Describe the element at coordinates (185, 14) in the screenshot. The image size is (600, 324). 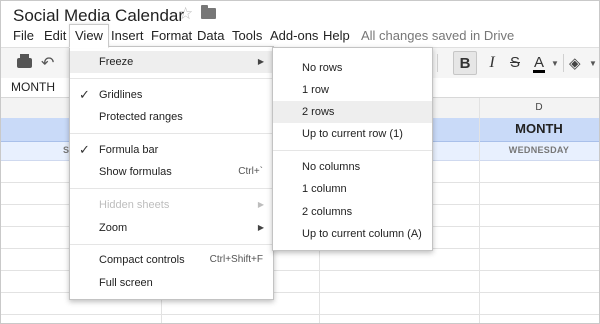
I see `star-icon: ☆` at that location.